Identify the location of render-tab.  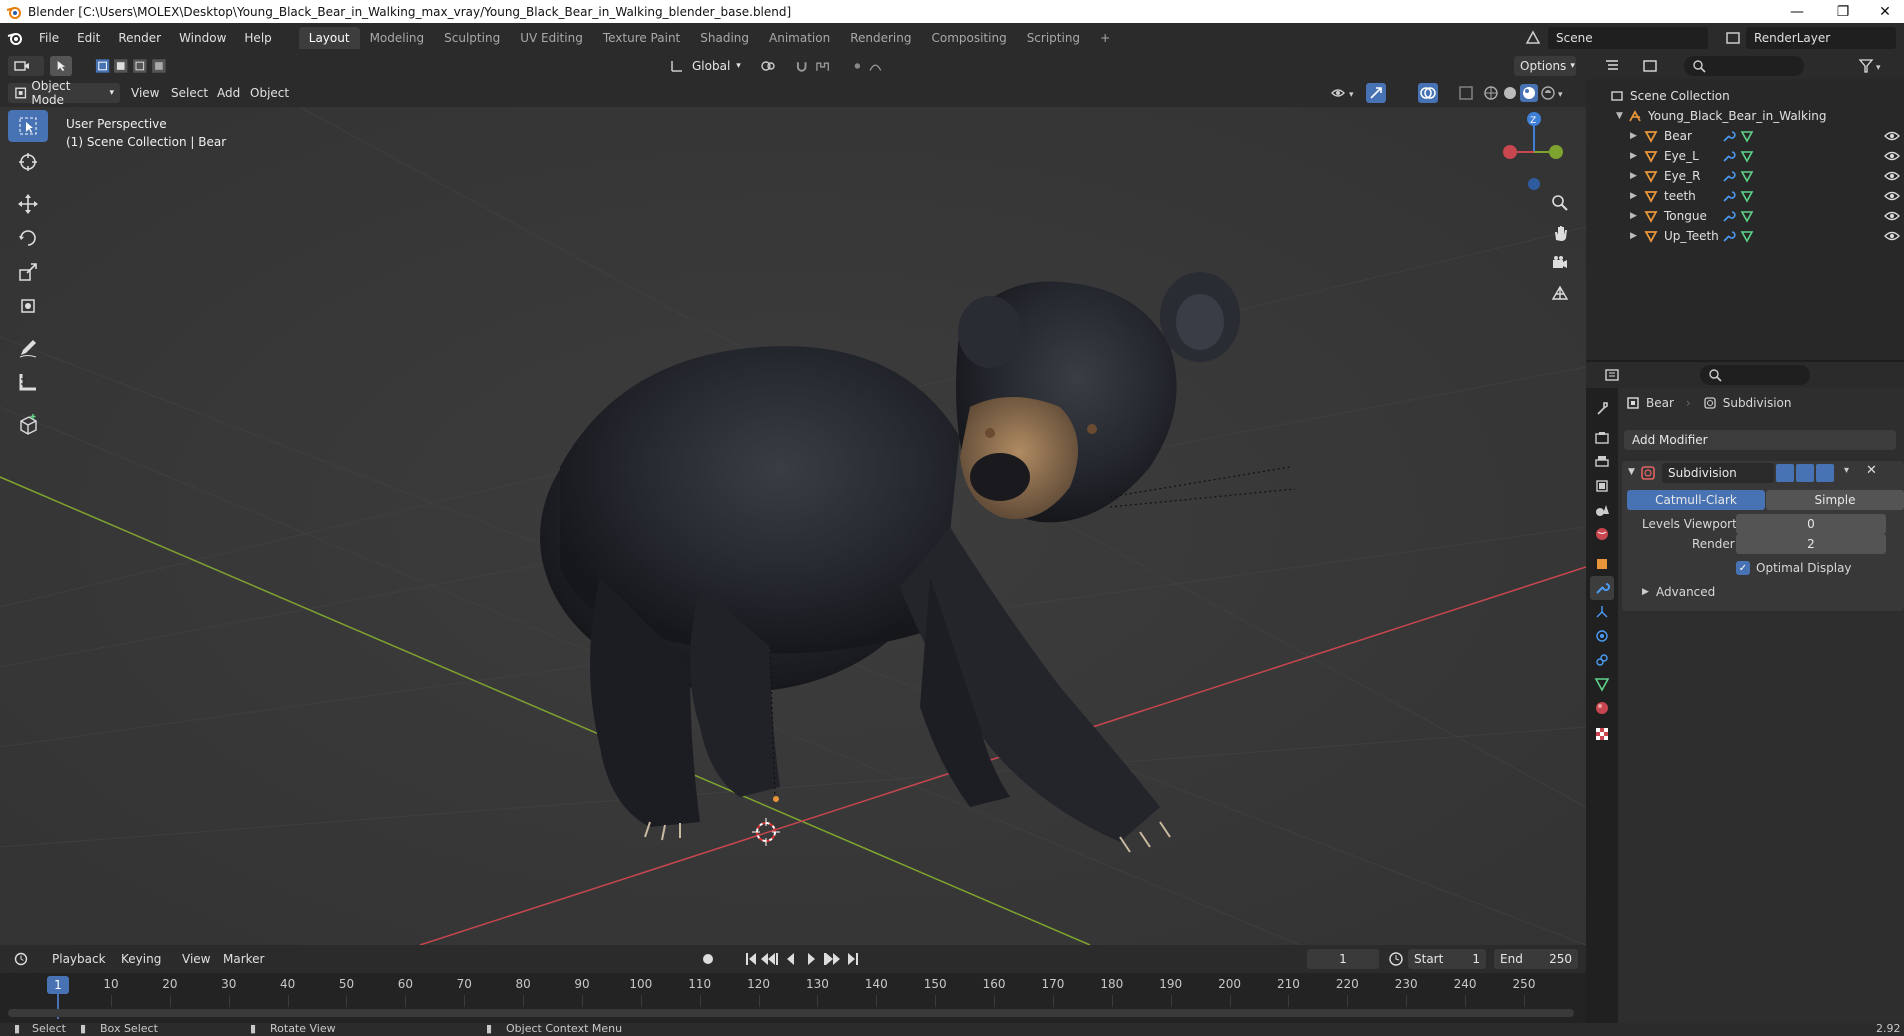
(1602, 438).